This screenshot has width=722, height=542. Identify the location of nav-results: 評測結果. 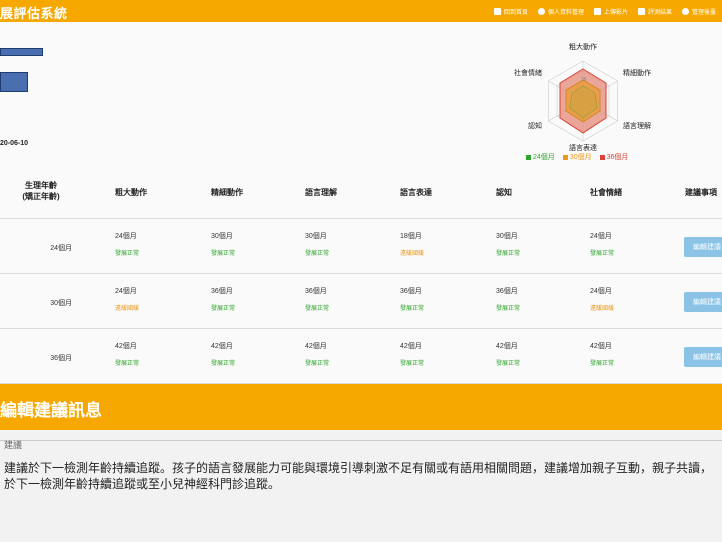
(654, 11).